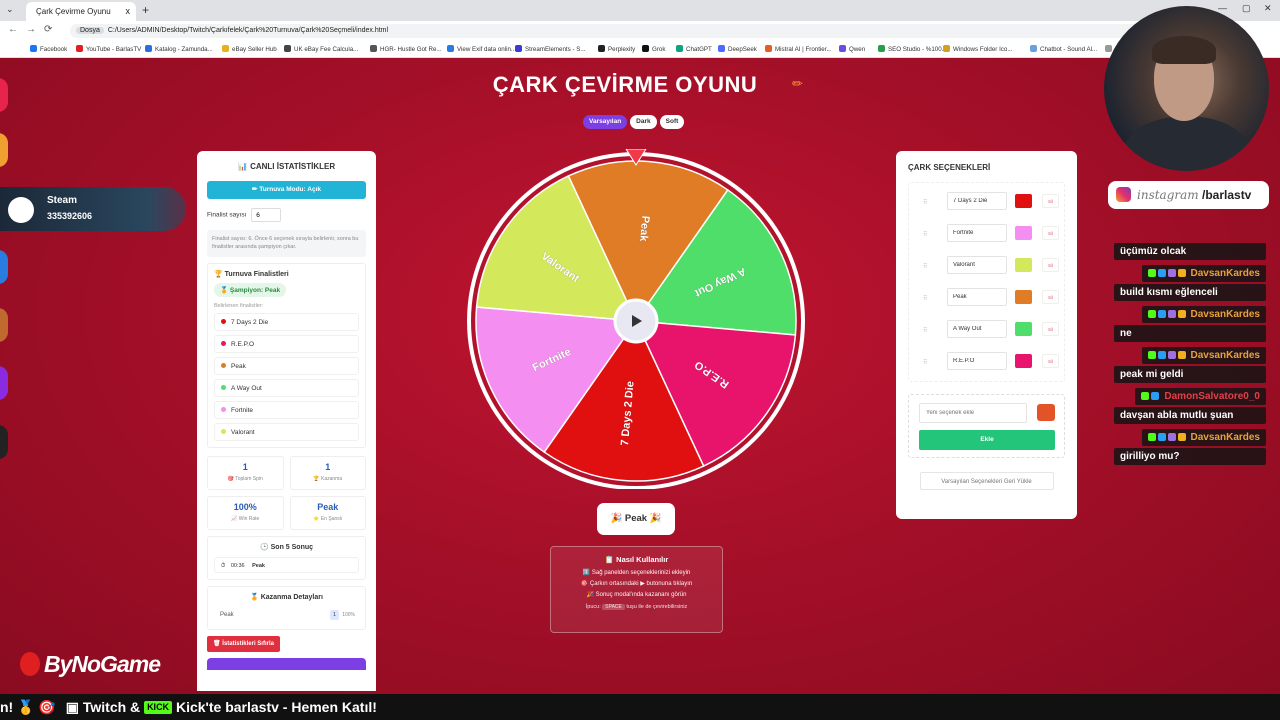  What do you see at coordinates (659, 49) in the screenshot?
I see `bookmark-label: Grok` at bounding box center [659, 49].